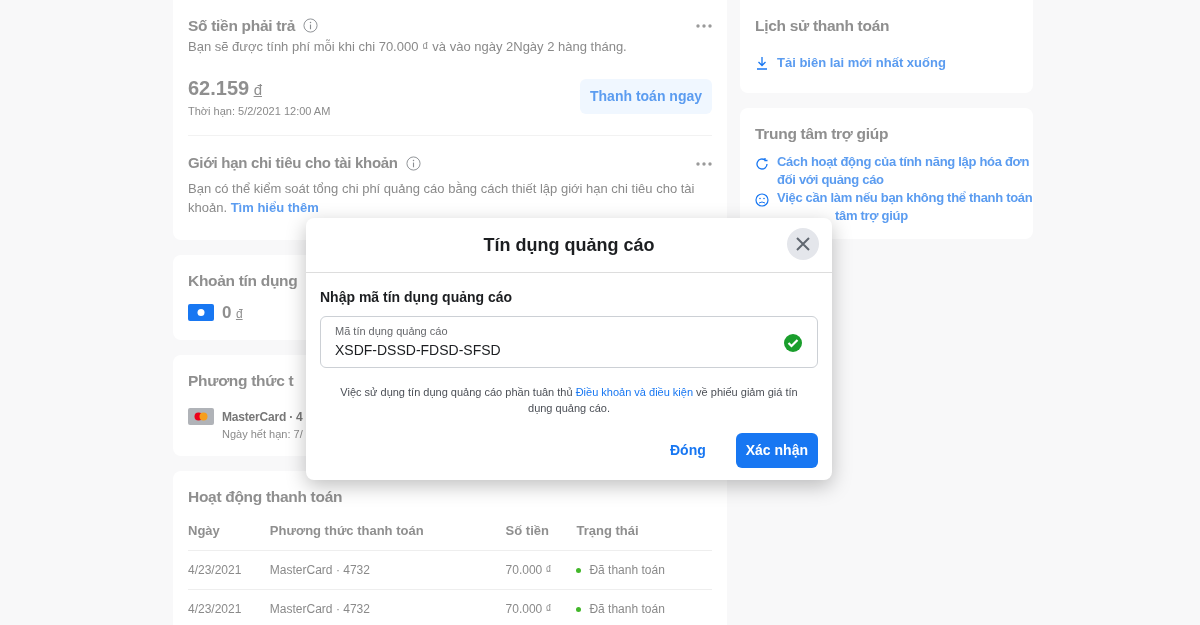 The width and height of the screenshot is (1200, 625). I want to click on credit-code-field: Mã tín dụng quảng cáo XSDF-DSSD-FDSD-SFSD, so click(569, 342).